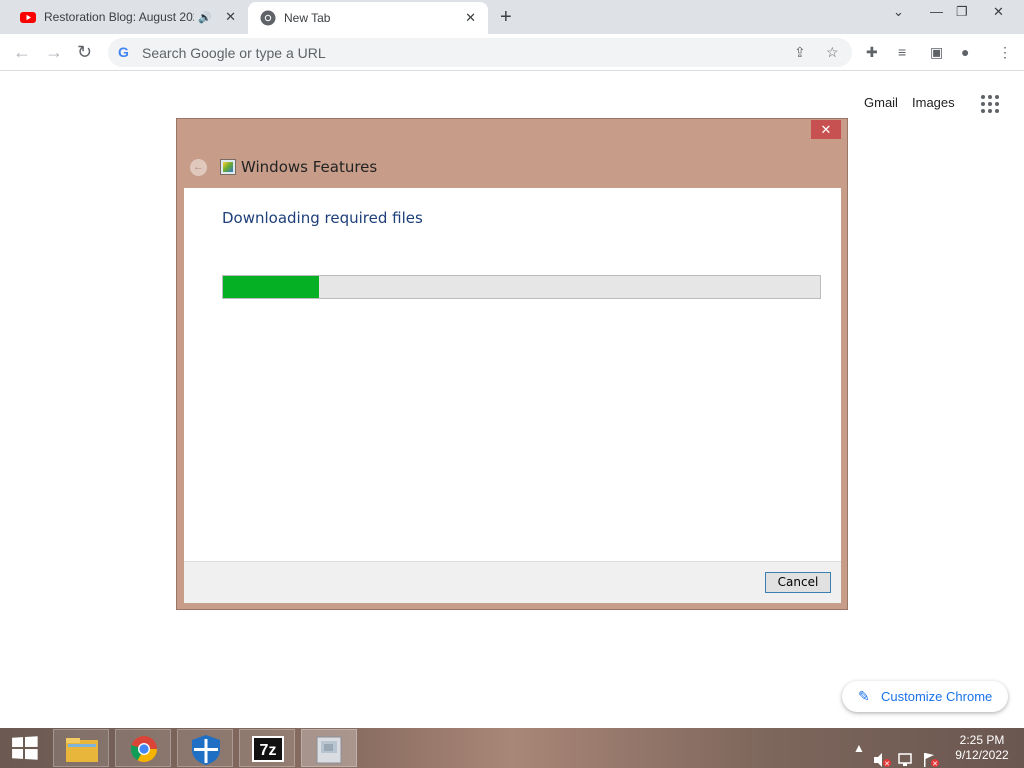 Image resolution: width=1024 pixels, height=768 pixels. What do you see at coordinates (309, 167) in the screenshot?
I see `dialog-title: Windows Features` at bounding box center [309, 167].